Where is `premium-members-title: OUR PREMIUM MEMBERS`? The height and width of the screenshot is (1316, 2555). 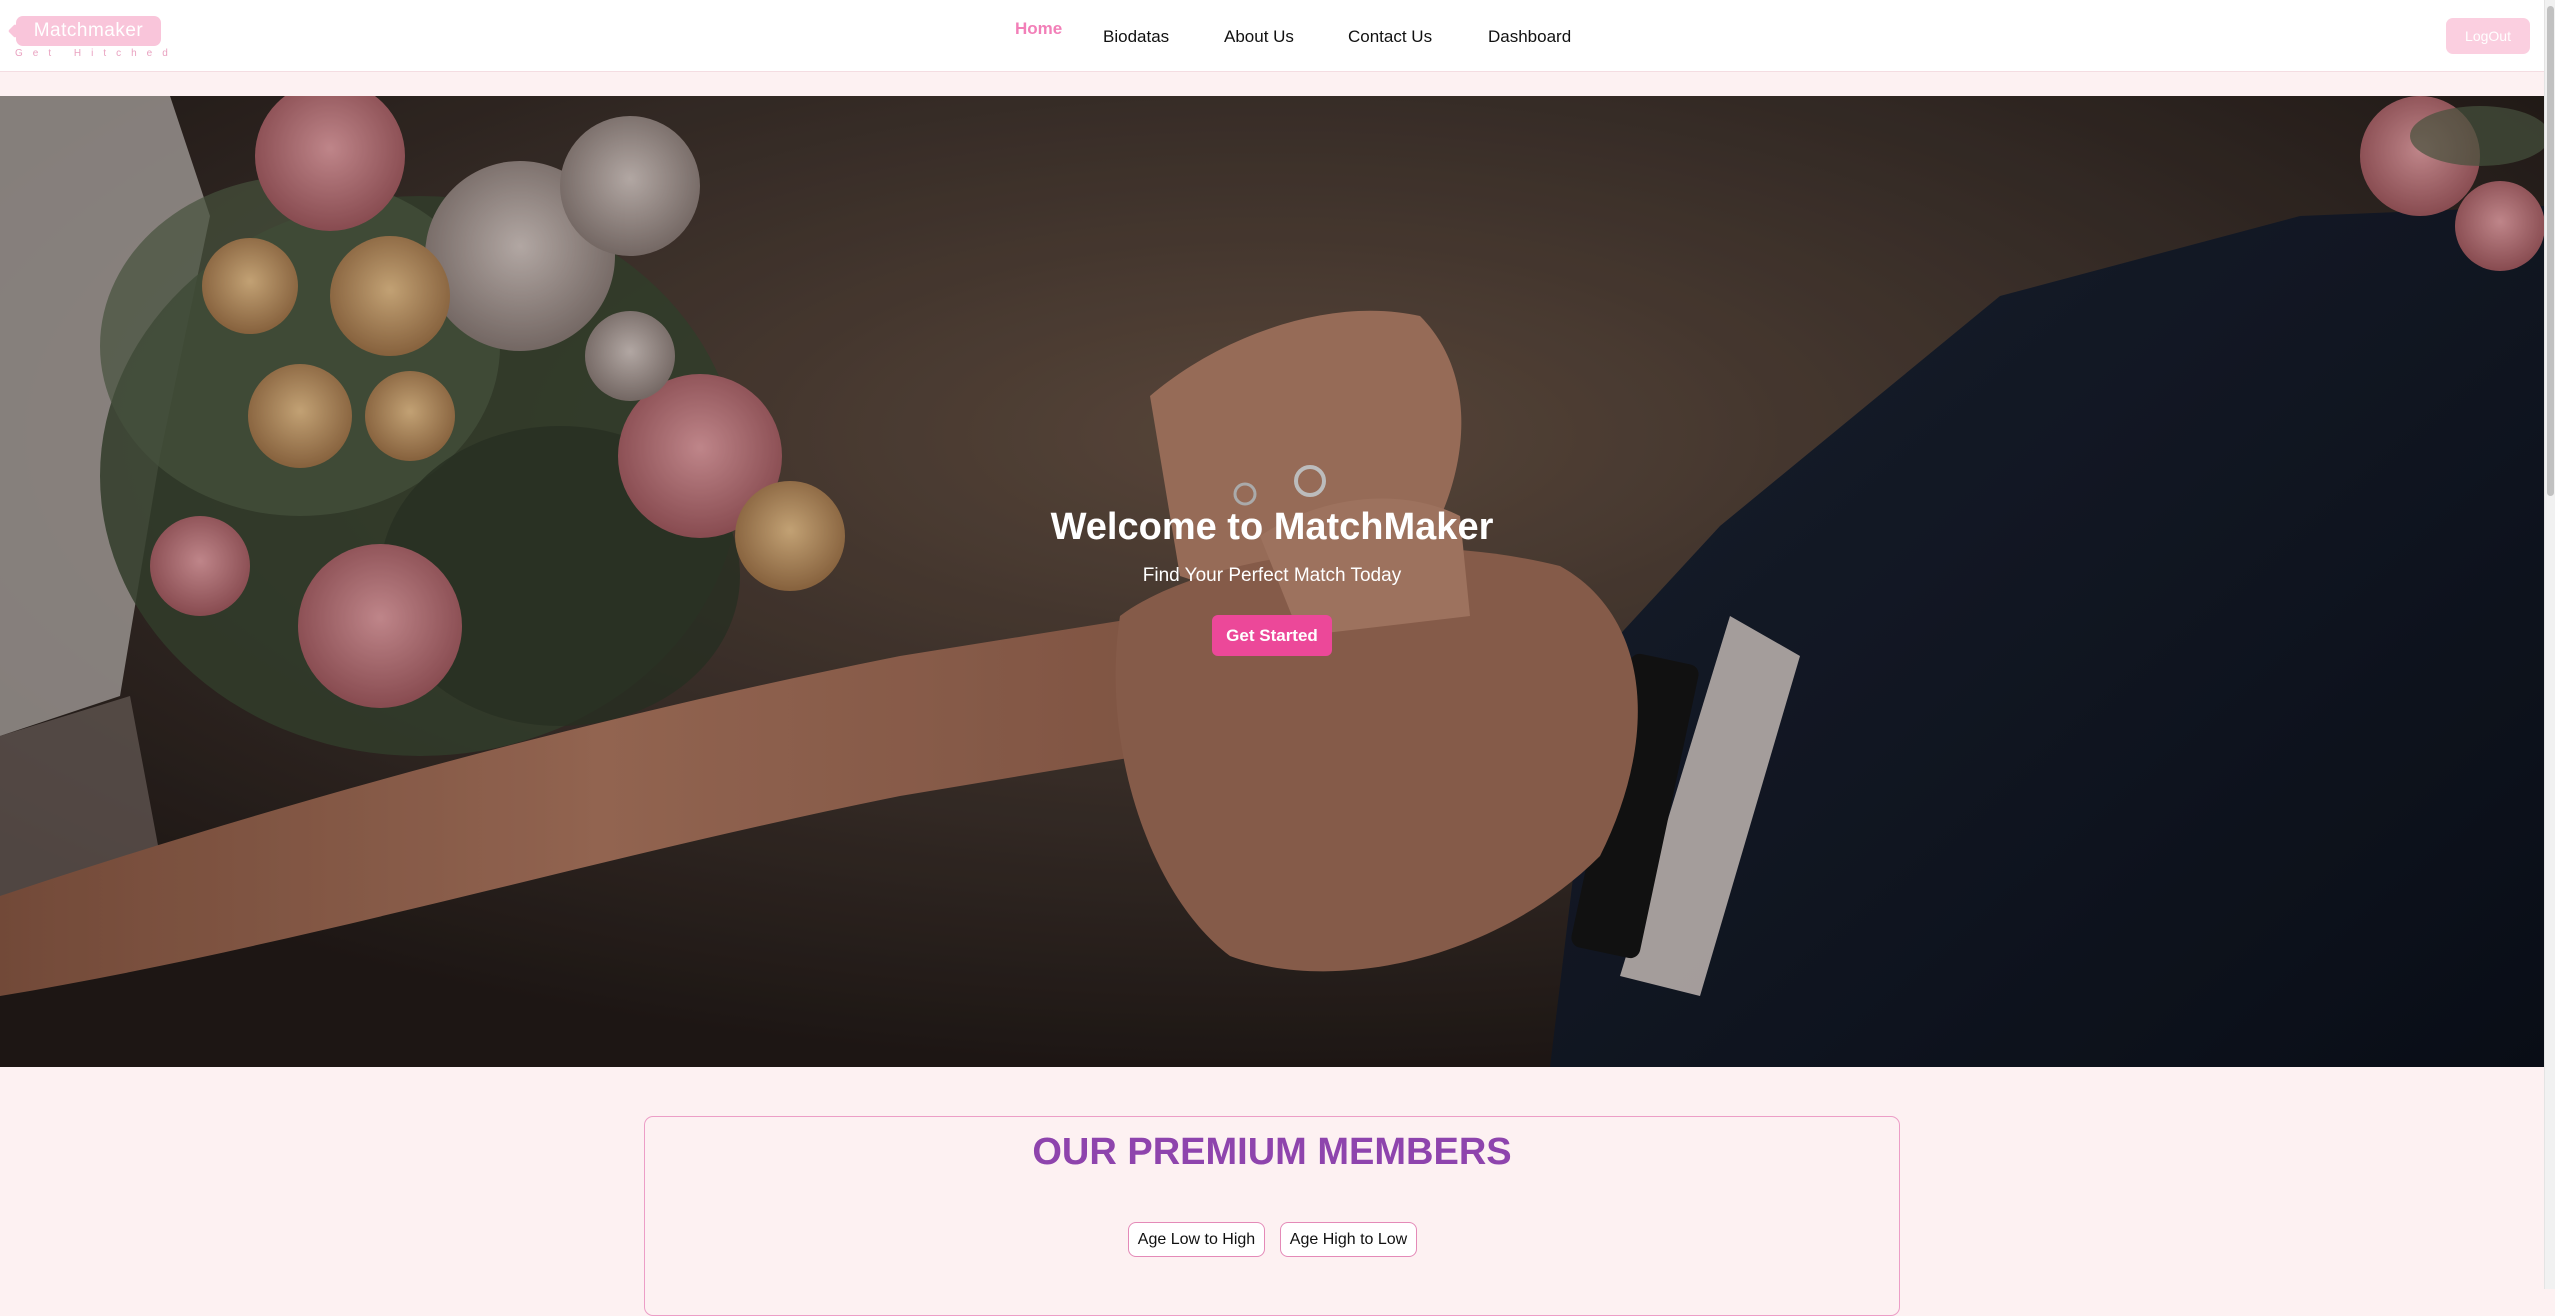 premium-members-title: OUR PREMIUM MEMBERS is located at coordinates (1272, 1152).